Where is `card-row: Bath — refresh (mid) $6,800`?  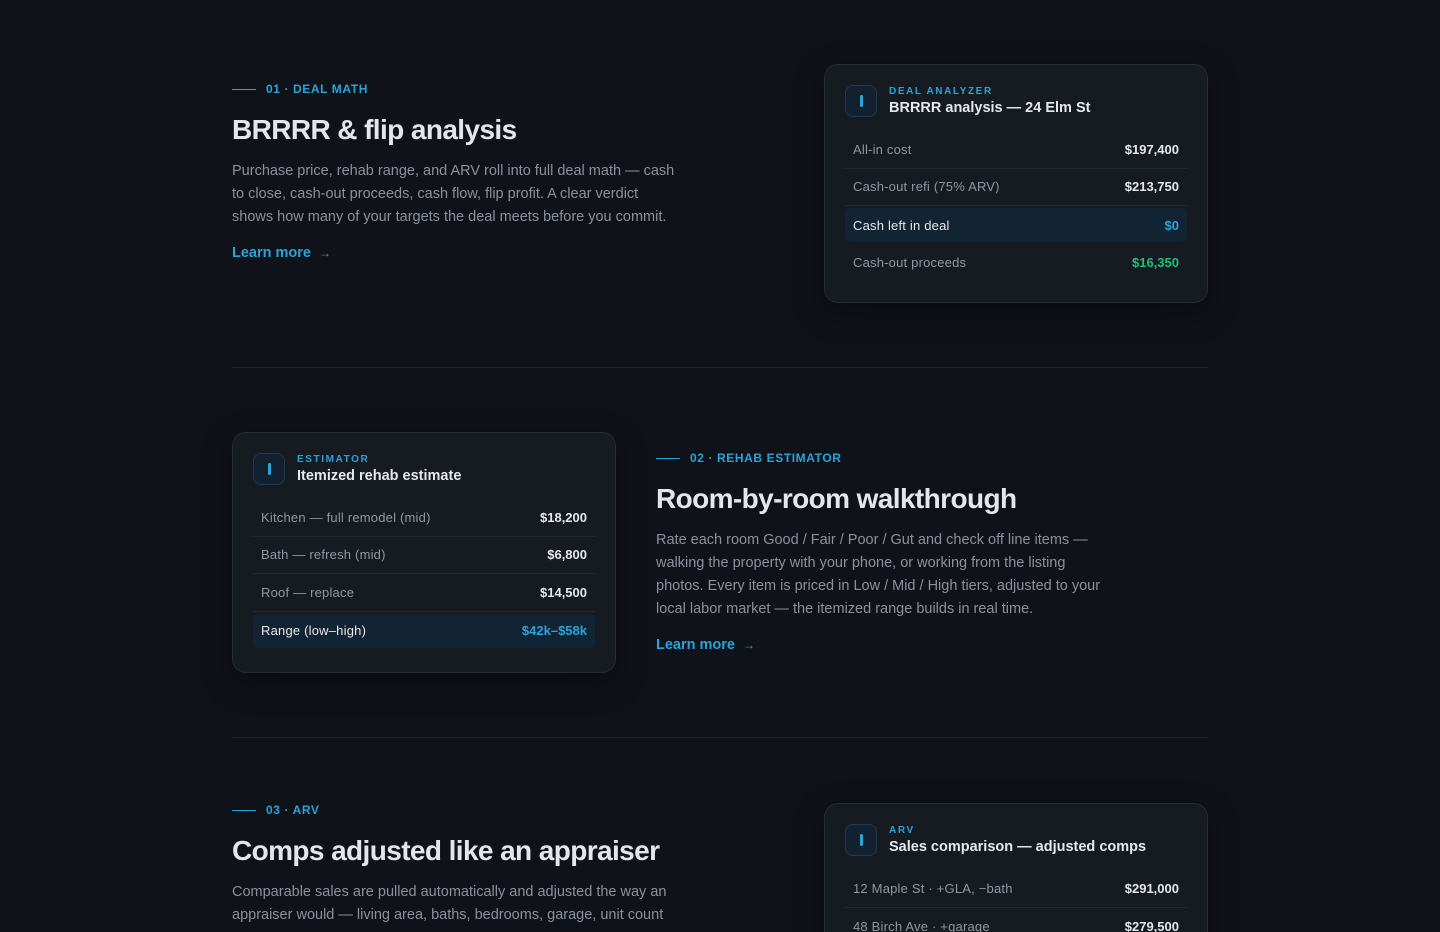
card-row: Bath — refresh (mid) $6,800 is located at coordinates (424, 555).